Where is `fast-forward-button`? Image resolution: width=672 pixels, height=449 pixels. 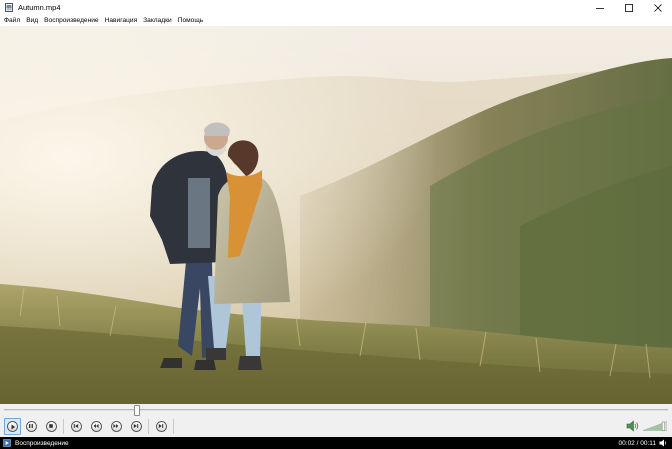
fast-forward-button is located at coordinates (116, 426).